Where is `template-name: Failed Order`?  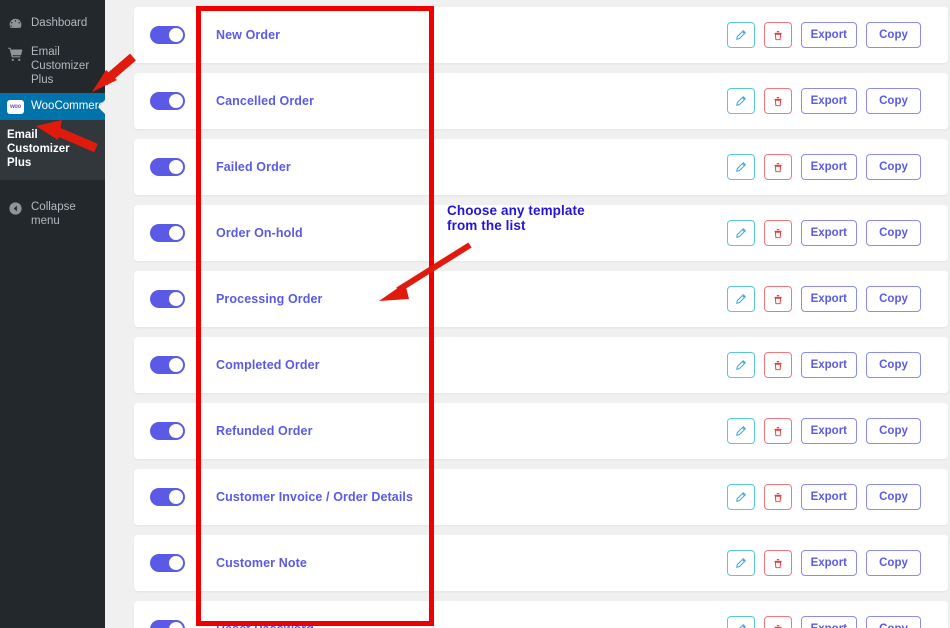
template-name: Failed Order is located at coordinates (253, 167).